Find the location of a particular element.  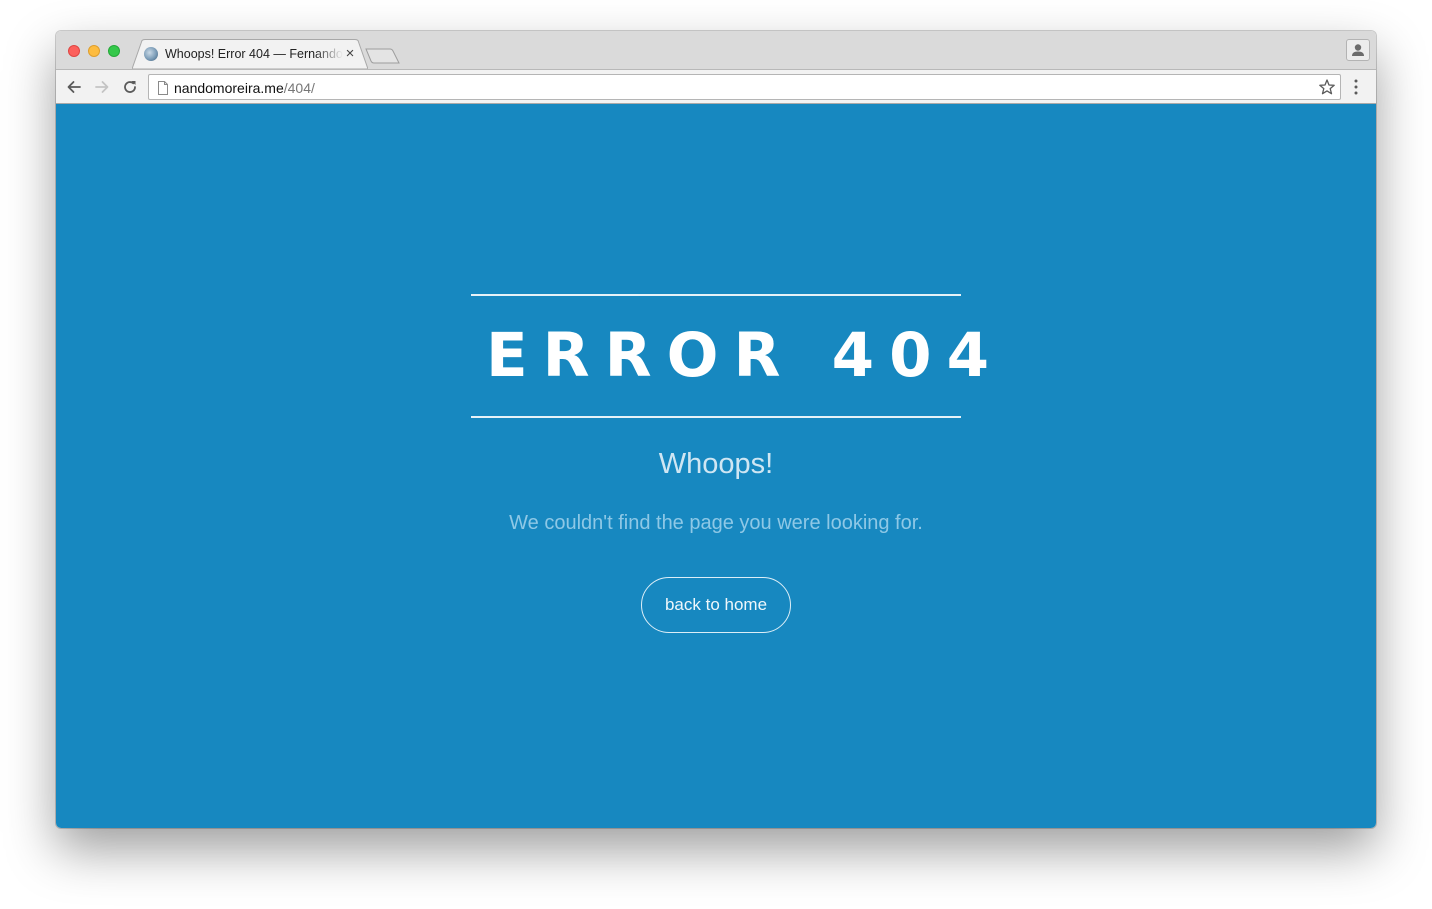

heading-top-rule is located at coordinates (716, 295).